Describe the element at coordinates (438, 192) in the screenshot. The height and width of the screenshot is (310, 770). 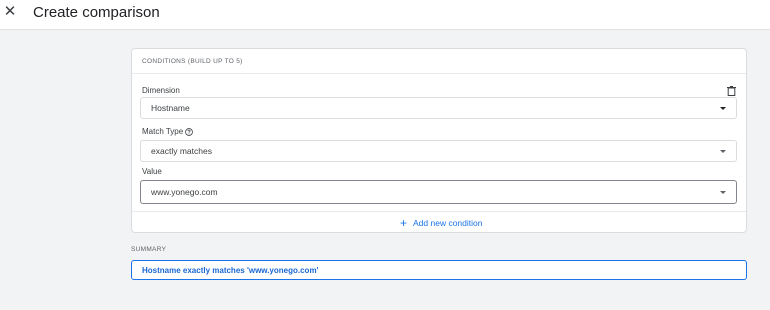
I see `value-select: www.yonego.com` at that location.